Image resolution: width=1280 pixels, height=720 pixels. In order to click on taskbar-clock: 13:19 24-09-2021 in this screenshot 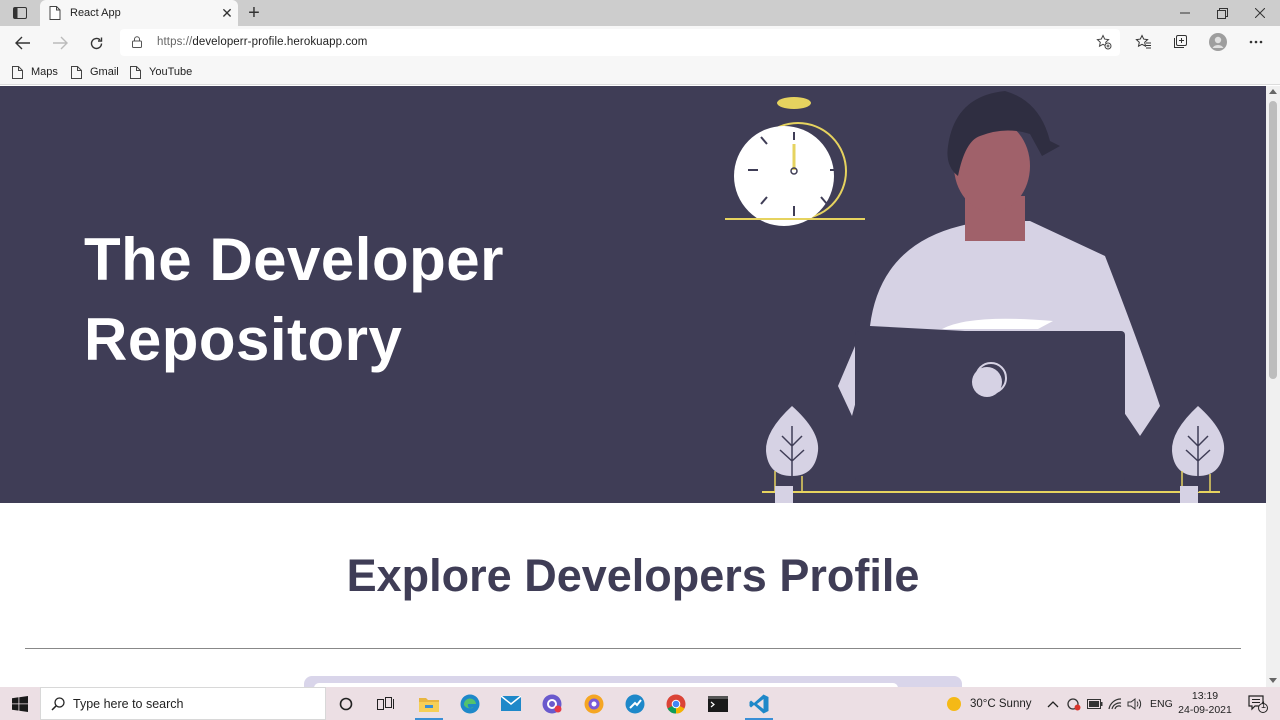, I will do `click(1205, 703)`.